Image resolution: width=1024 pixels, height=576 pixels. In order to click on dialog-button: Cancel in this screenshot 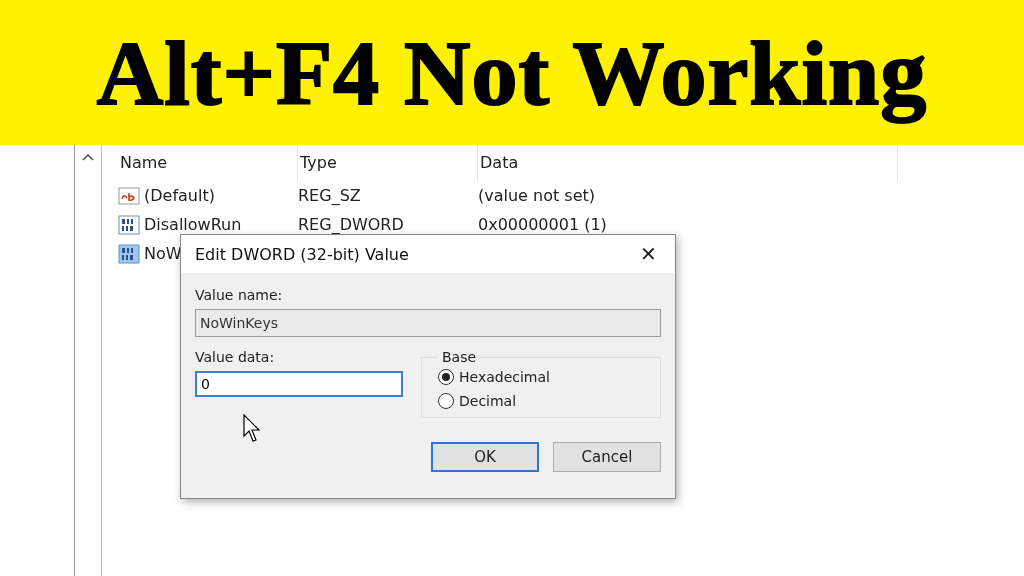, I will do `click(607, 457)`.